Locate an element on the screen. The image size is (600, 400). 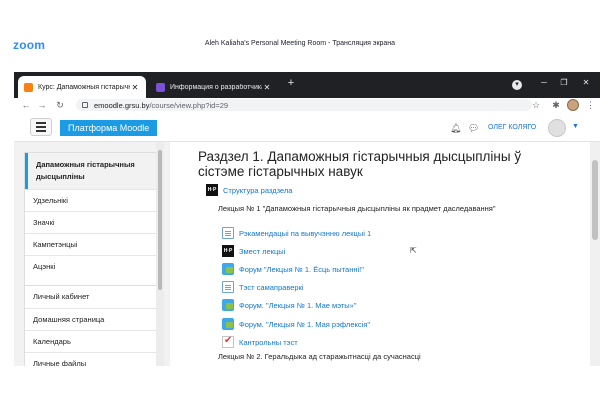
tab-label: Курс: Дапаможныя гістарычныя is located at coordinates (84, 87).